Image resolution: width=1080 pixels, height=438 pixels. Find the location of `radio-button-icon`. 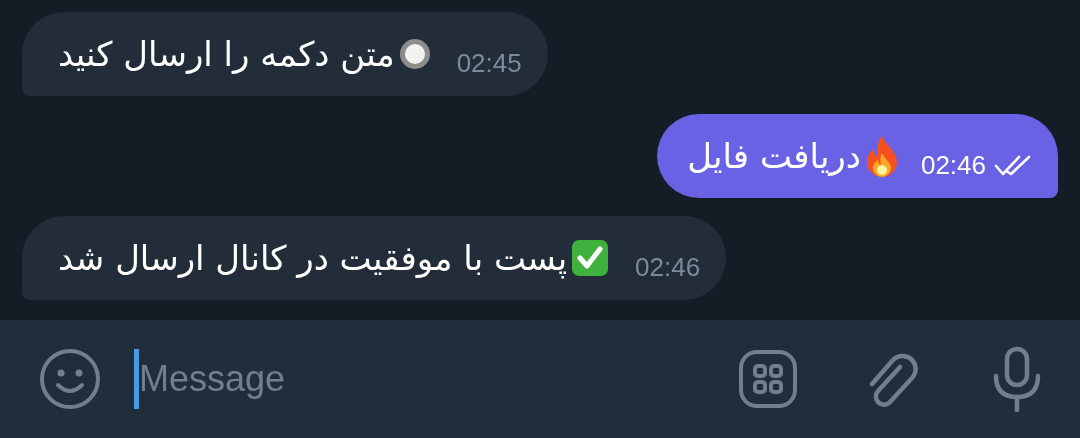

radio-button-icon is located at coordinates (414, 54).